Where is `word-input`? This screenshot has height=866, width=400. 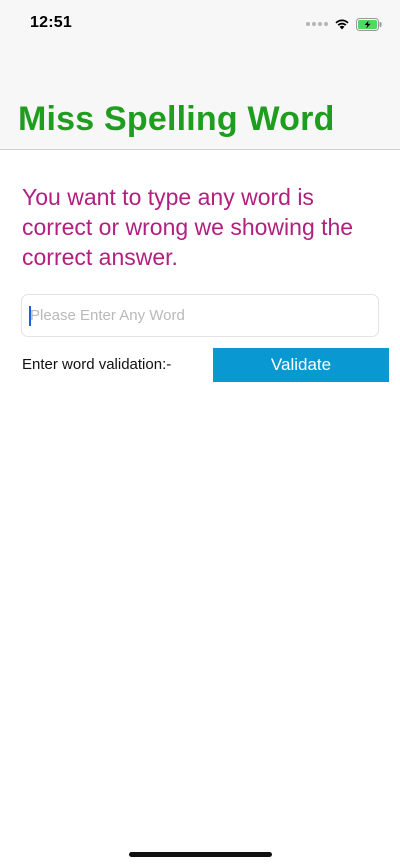 word-input is located at coordinates (200, 315).